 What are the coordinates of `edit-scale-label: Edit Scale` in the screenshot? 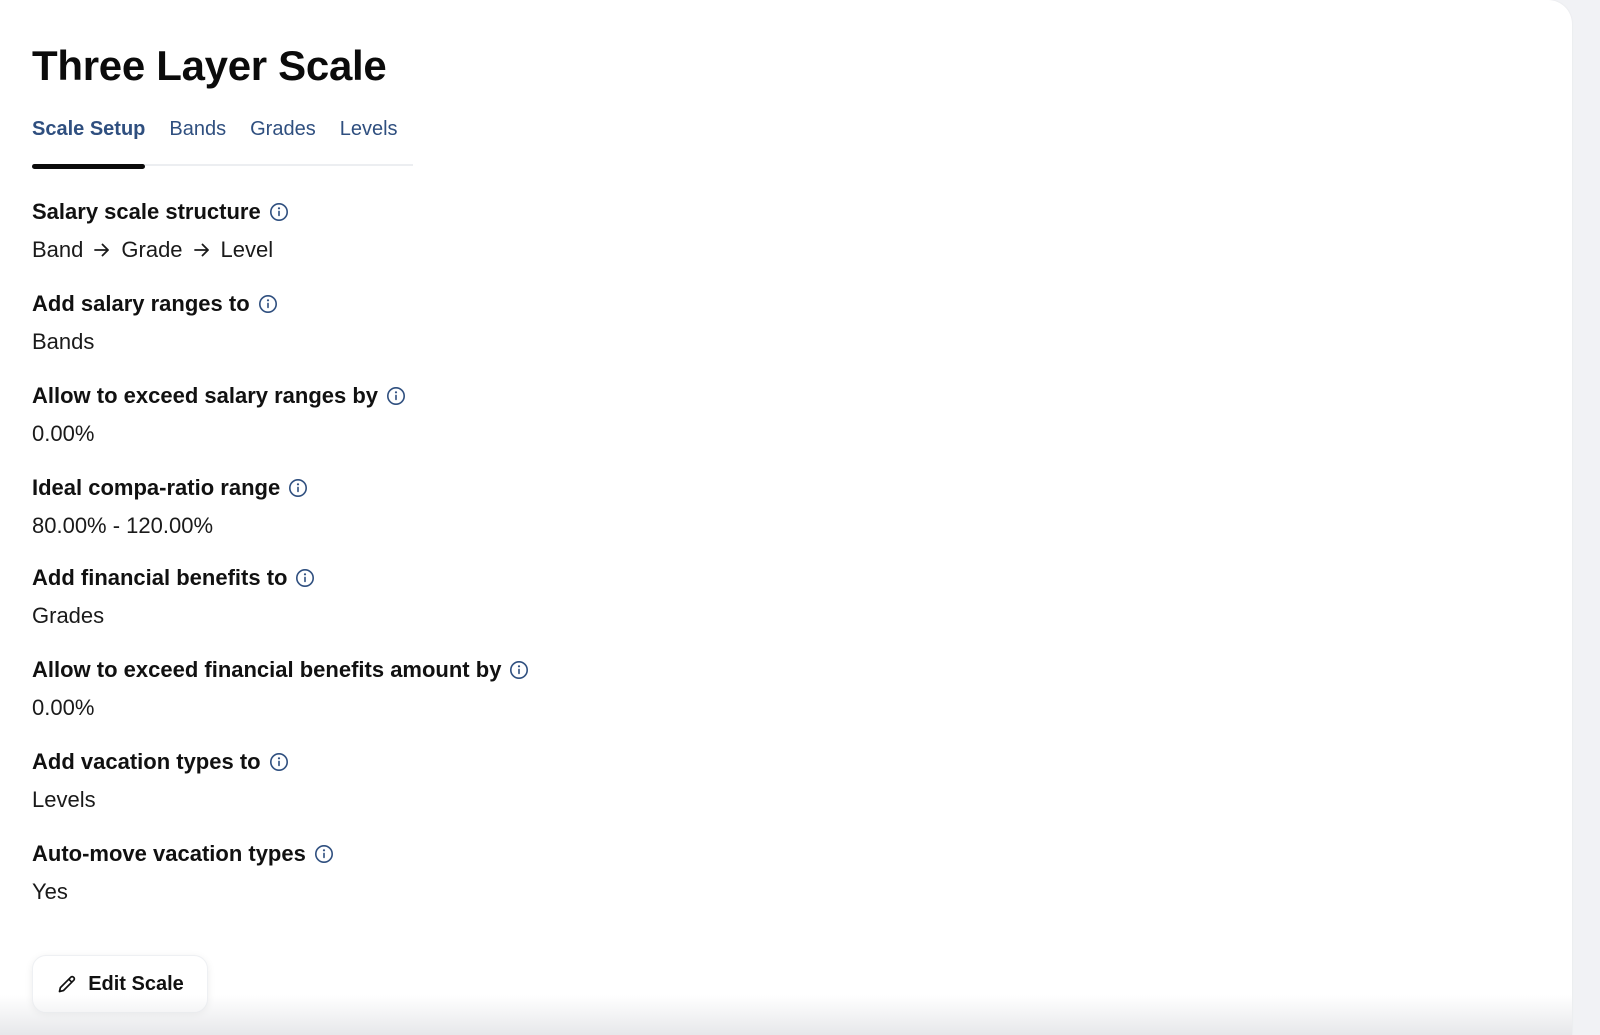 It's located at (136, 983).